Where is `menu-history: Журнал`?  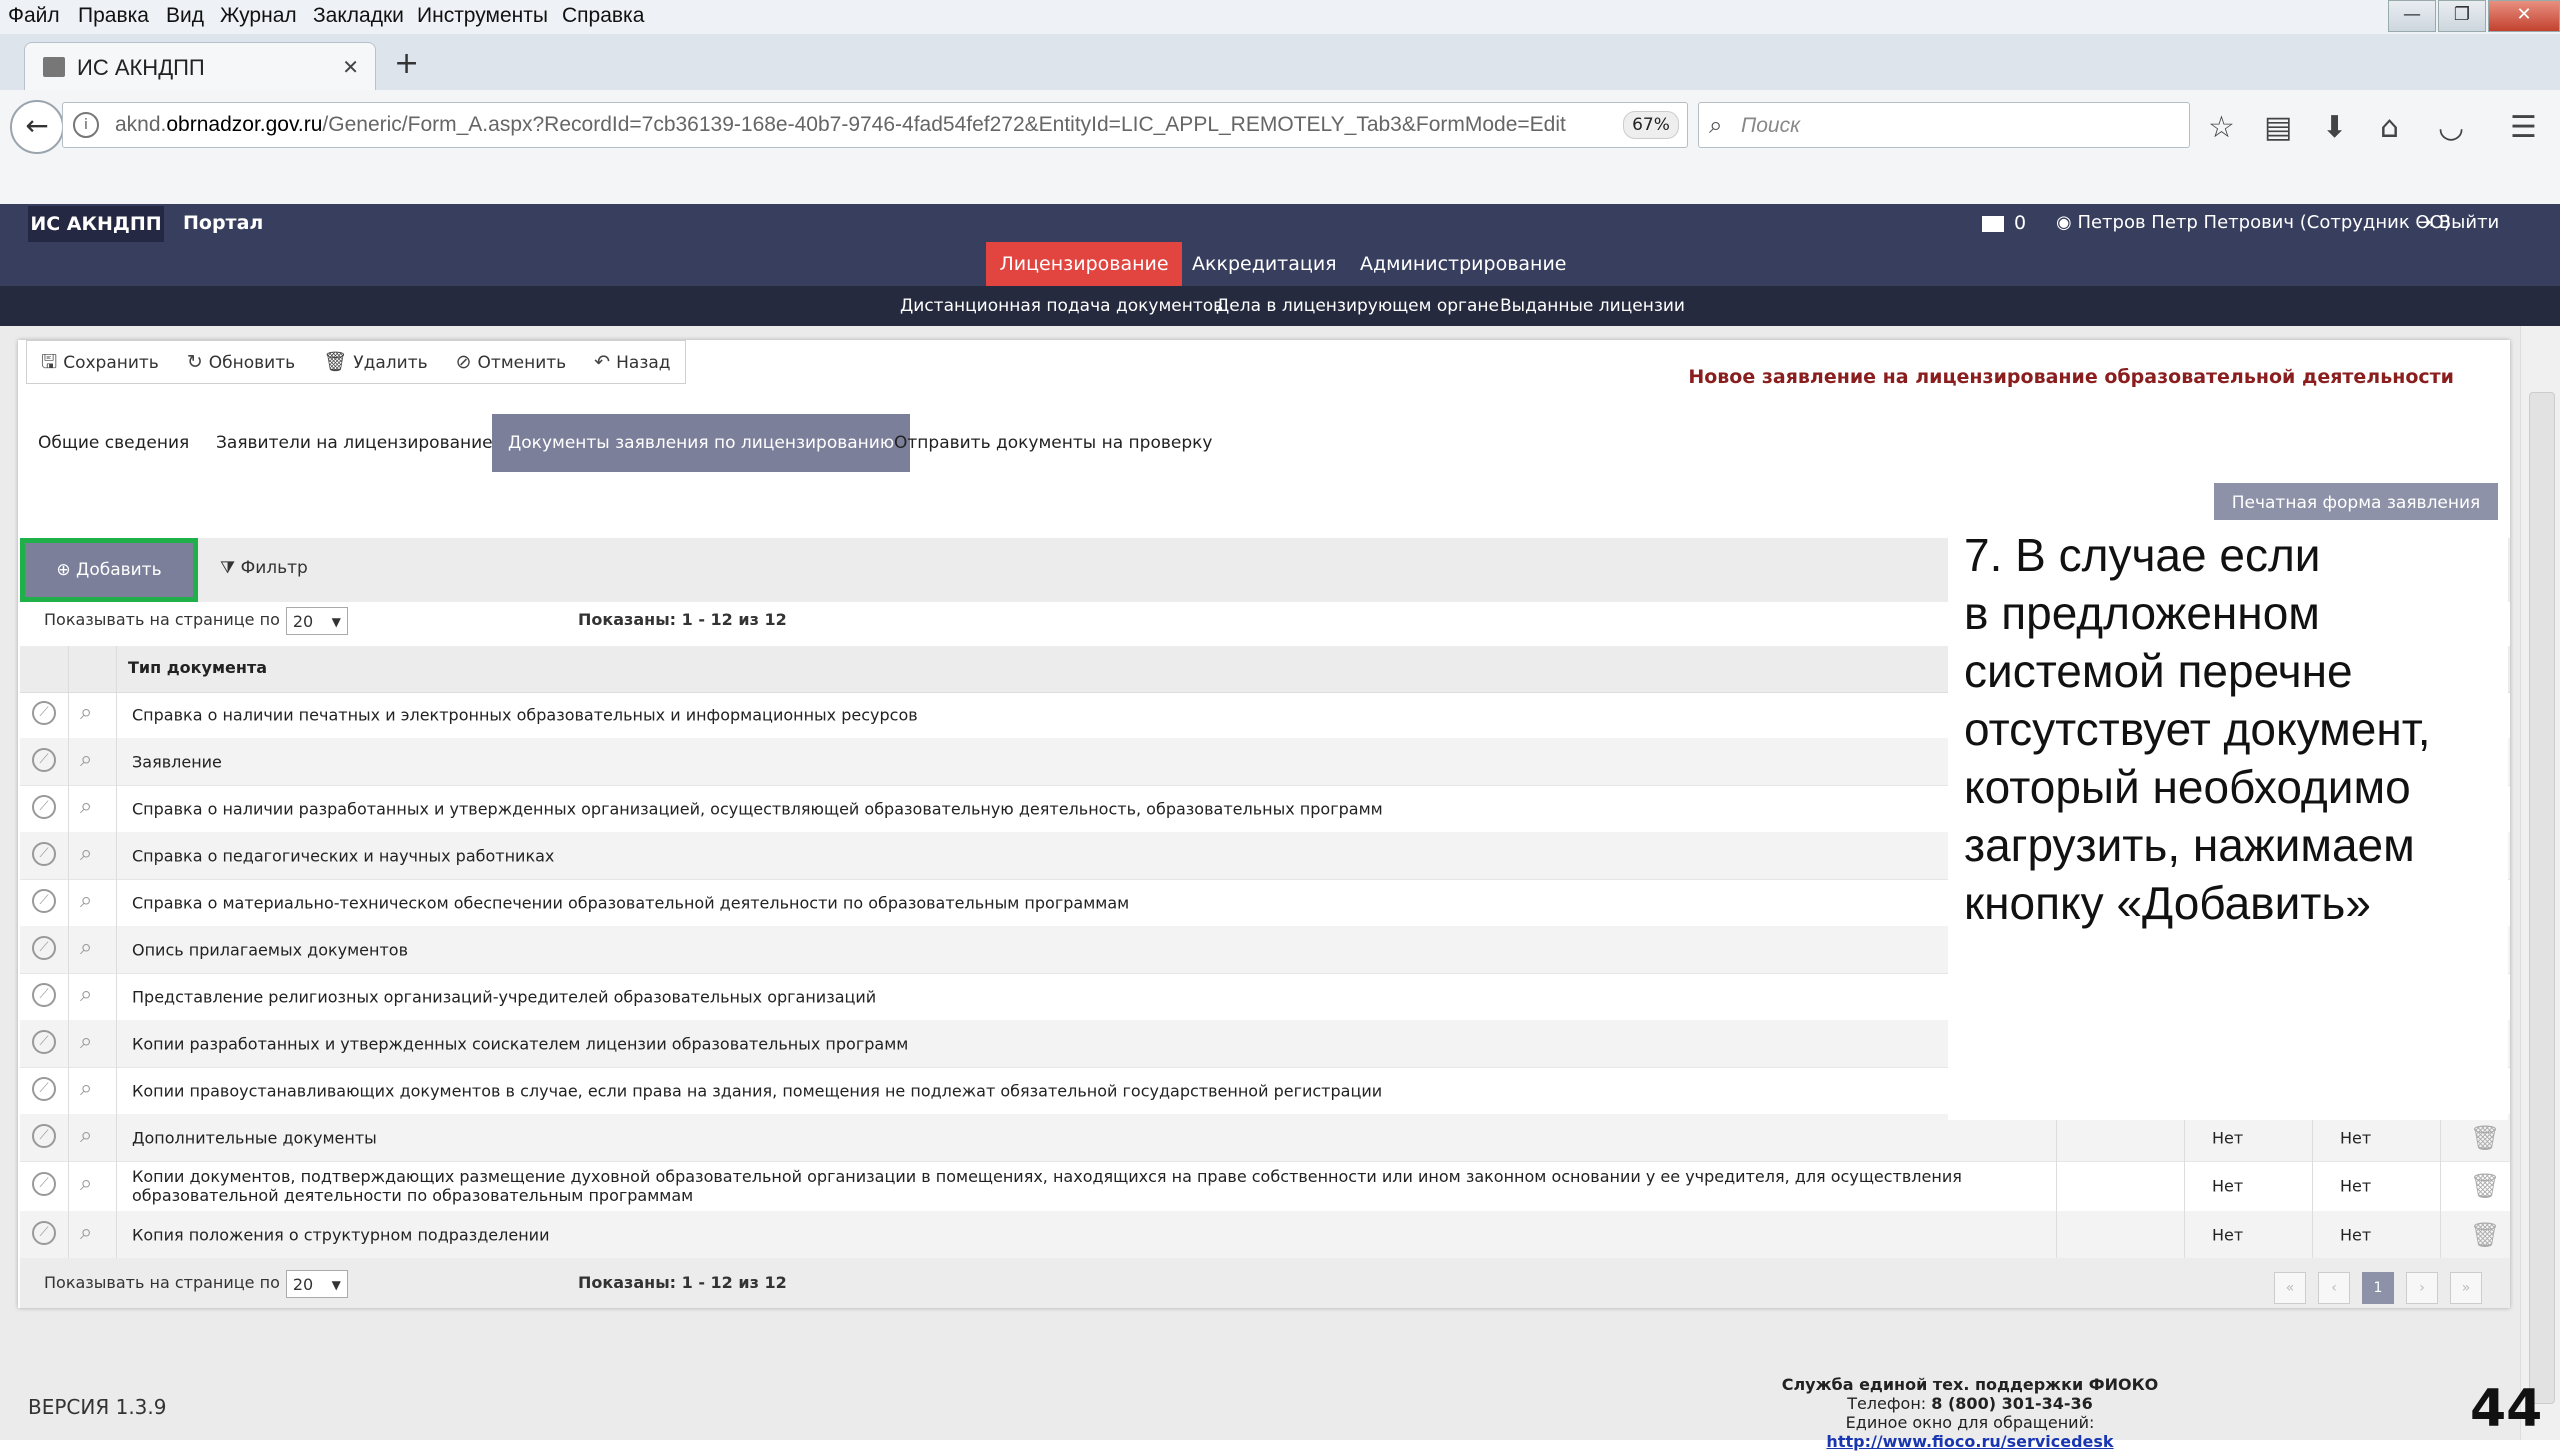 menu-history: Журнал is located at coordinates (258, 16).